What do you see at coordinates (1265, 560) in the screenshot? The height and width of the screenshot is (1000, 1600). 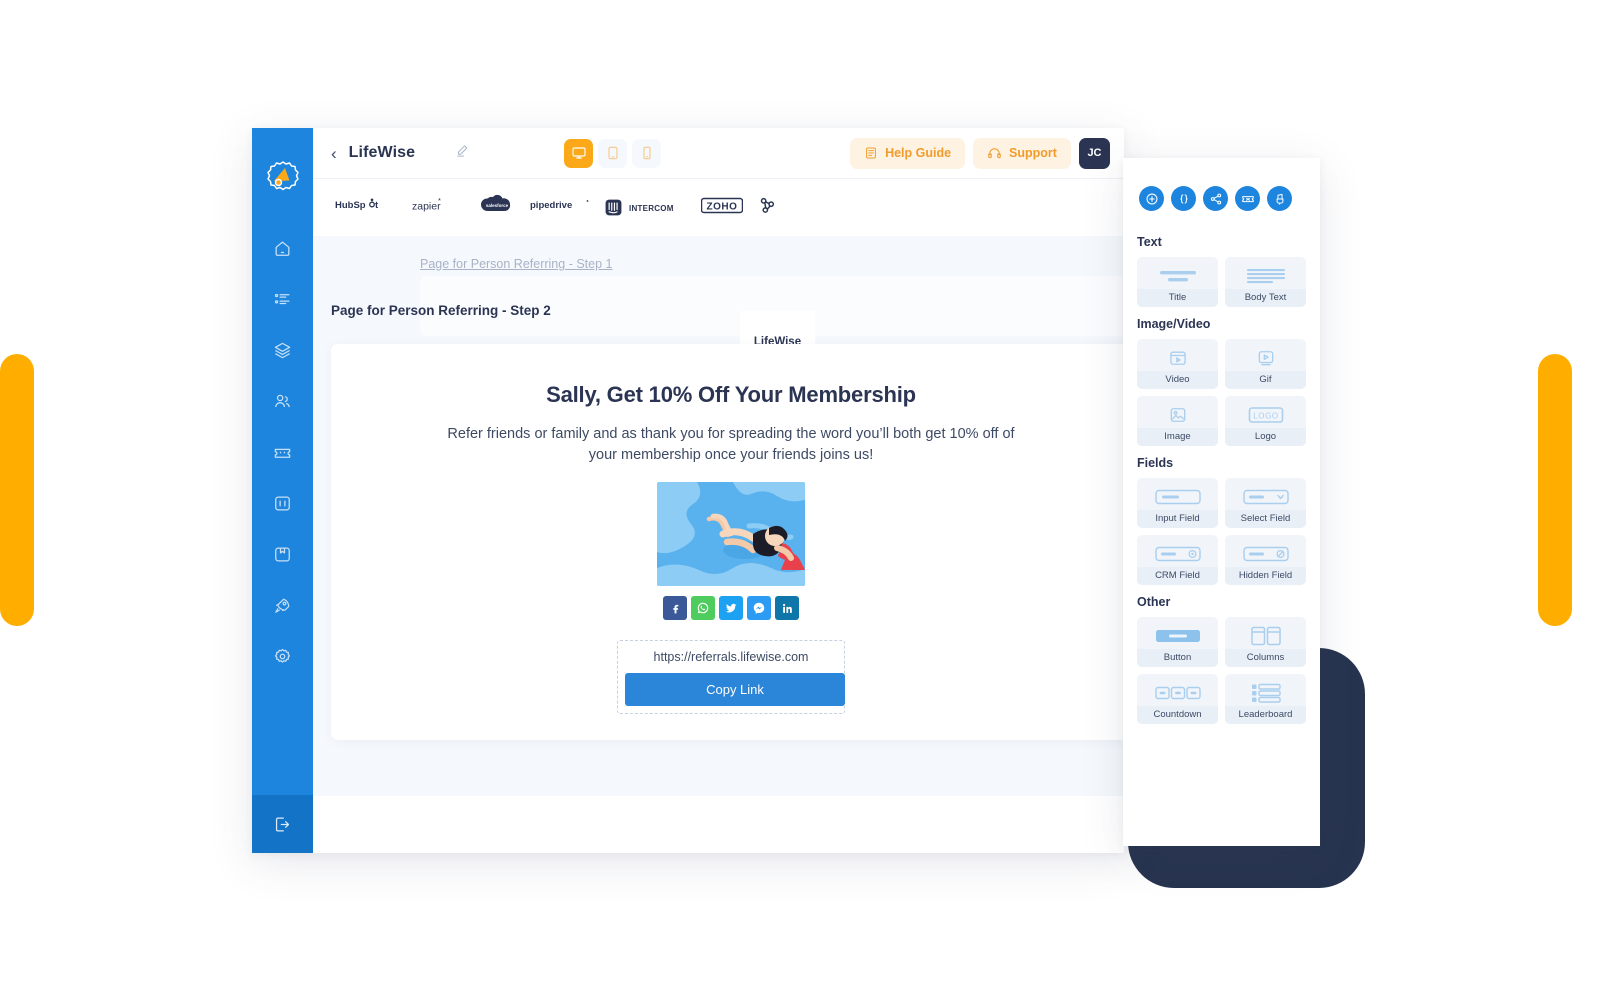 I see `component-hidden-field: Hidden Field` at bounding box center [1265, 560].